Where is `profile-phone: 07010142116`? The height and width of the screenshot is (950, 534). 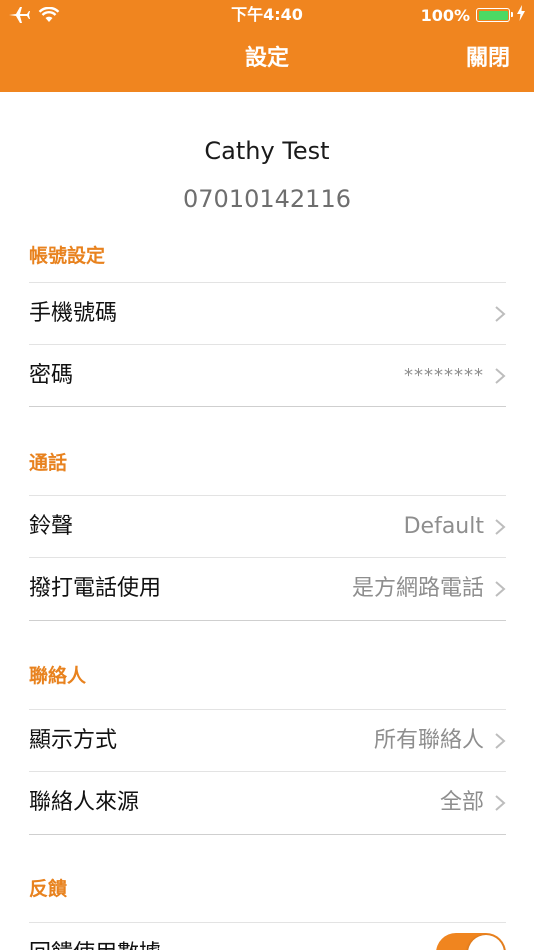 profile-phone: 07010142116 is located at coordinates (267, 199).